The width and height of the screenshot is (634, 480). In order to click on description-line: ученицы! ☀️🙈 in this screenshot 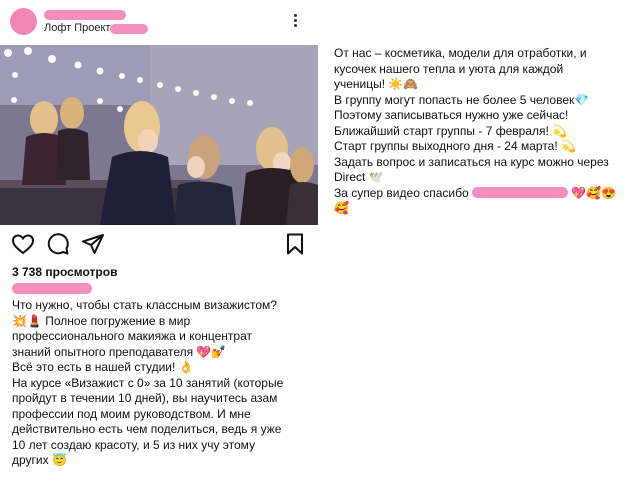, I will do `click(376, 84)`.